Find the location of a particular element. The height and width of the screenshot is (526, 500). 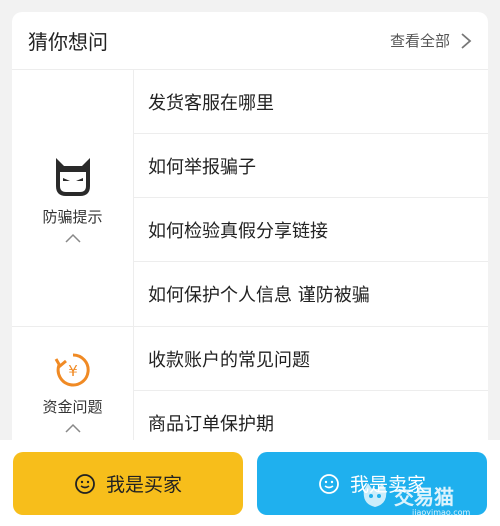

yuan-refresh-icon: ¥ is located at coordinates (72, 369).